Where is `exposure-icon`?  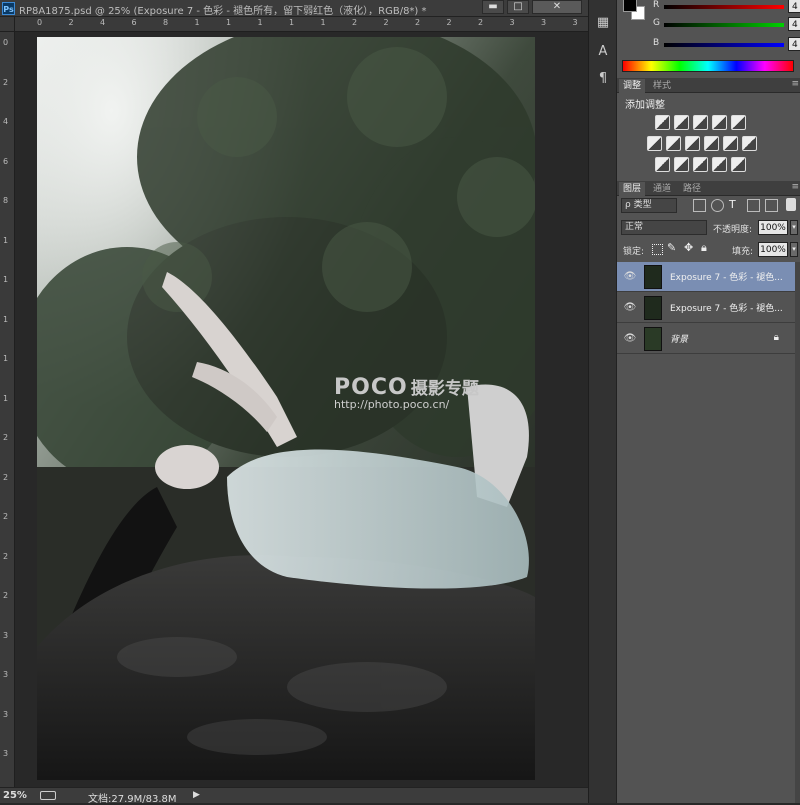
exposure-icon is located at coordinates (719, 122).